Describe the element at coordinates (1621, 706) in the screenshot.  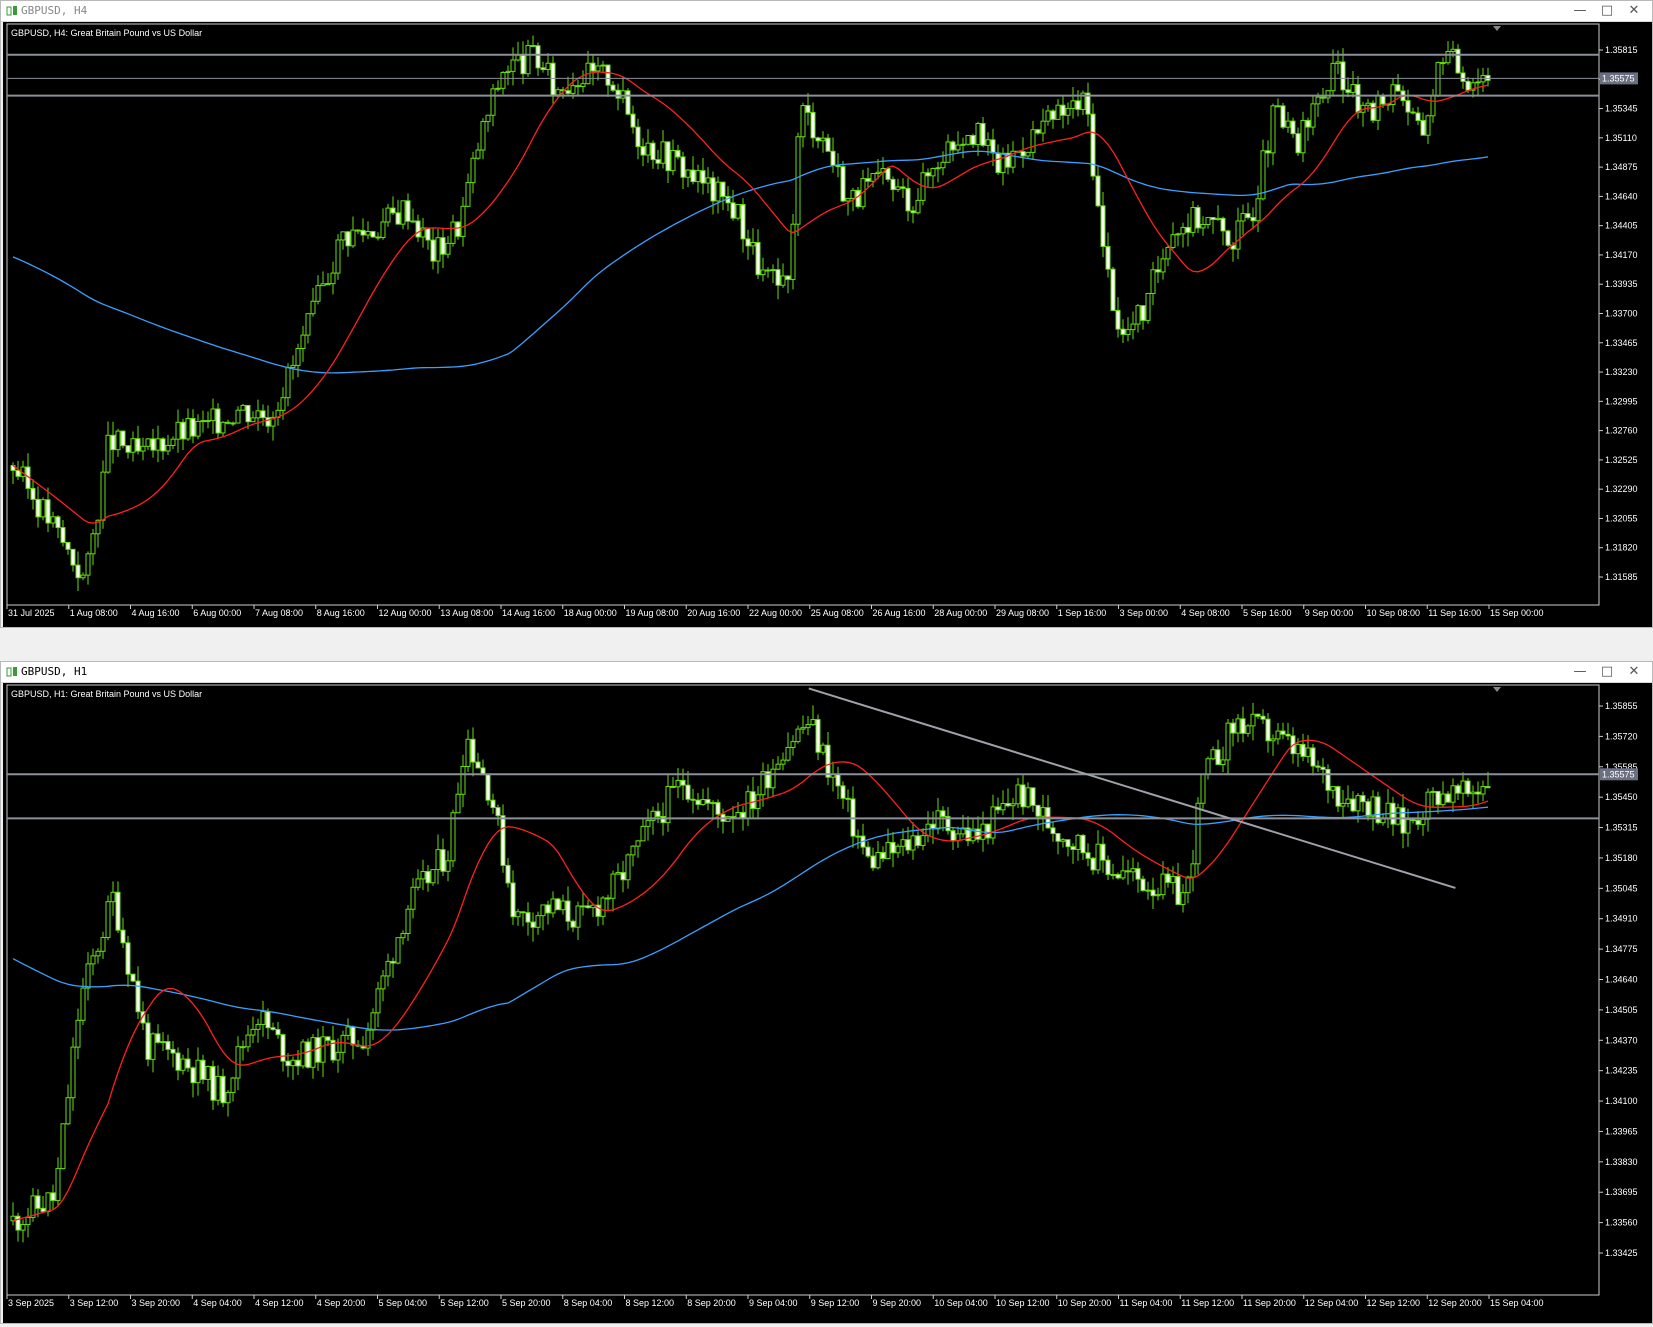
I see `price-axis-label: 1.35855` at that location.